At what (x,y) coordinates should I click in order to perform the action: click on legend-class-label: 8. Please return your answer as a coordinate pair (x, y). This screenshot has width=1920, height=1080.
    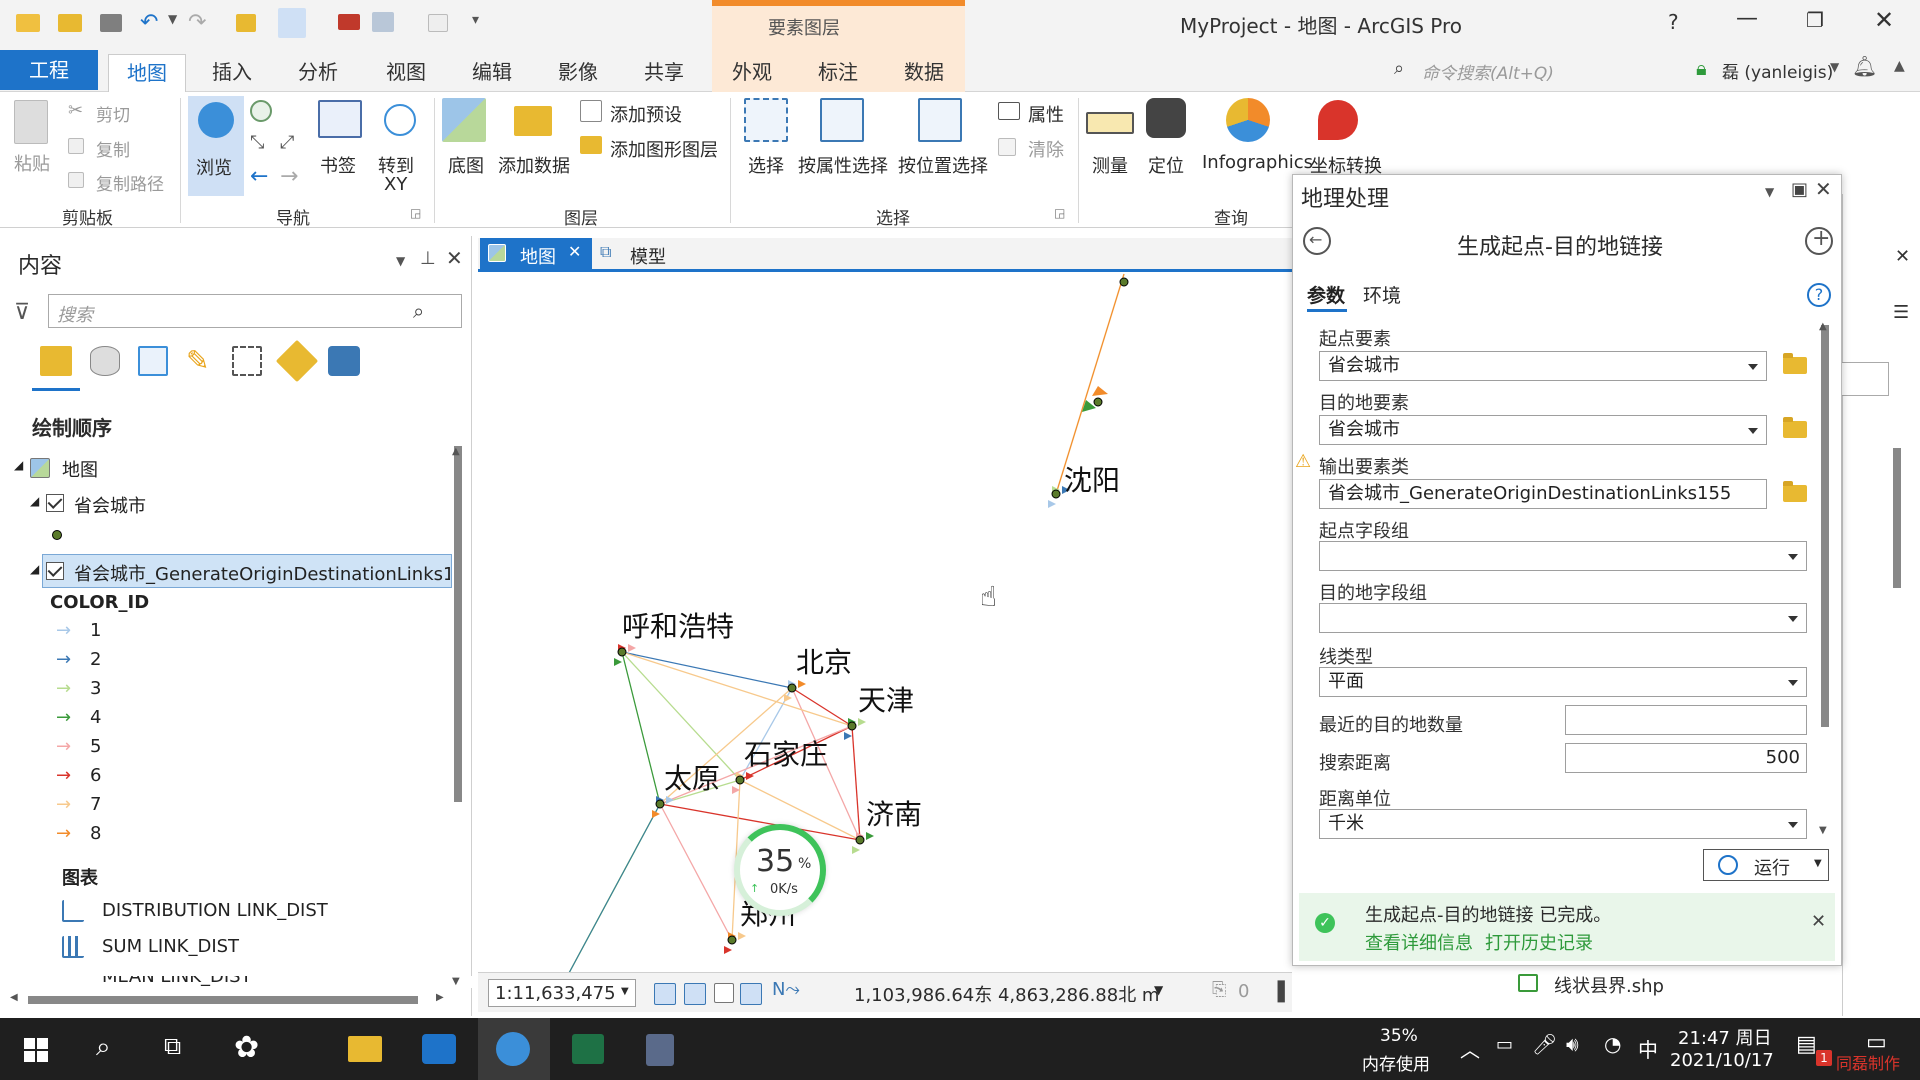
    Looking at the image, I should click on (95, 833).